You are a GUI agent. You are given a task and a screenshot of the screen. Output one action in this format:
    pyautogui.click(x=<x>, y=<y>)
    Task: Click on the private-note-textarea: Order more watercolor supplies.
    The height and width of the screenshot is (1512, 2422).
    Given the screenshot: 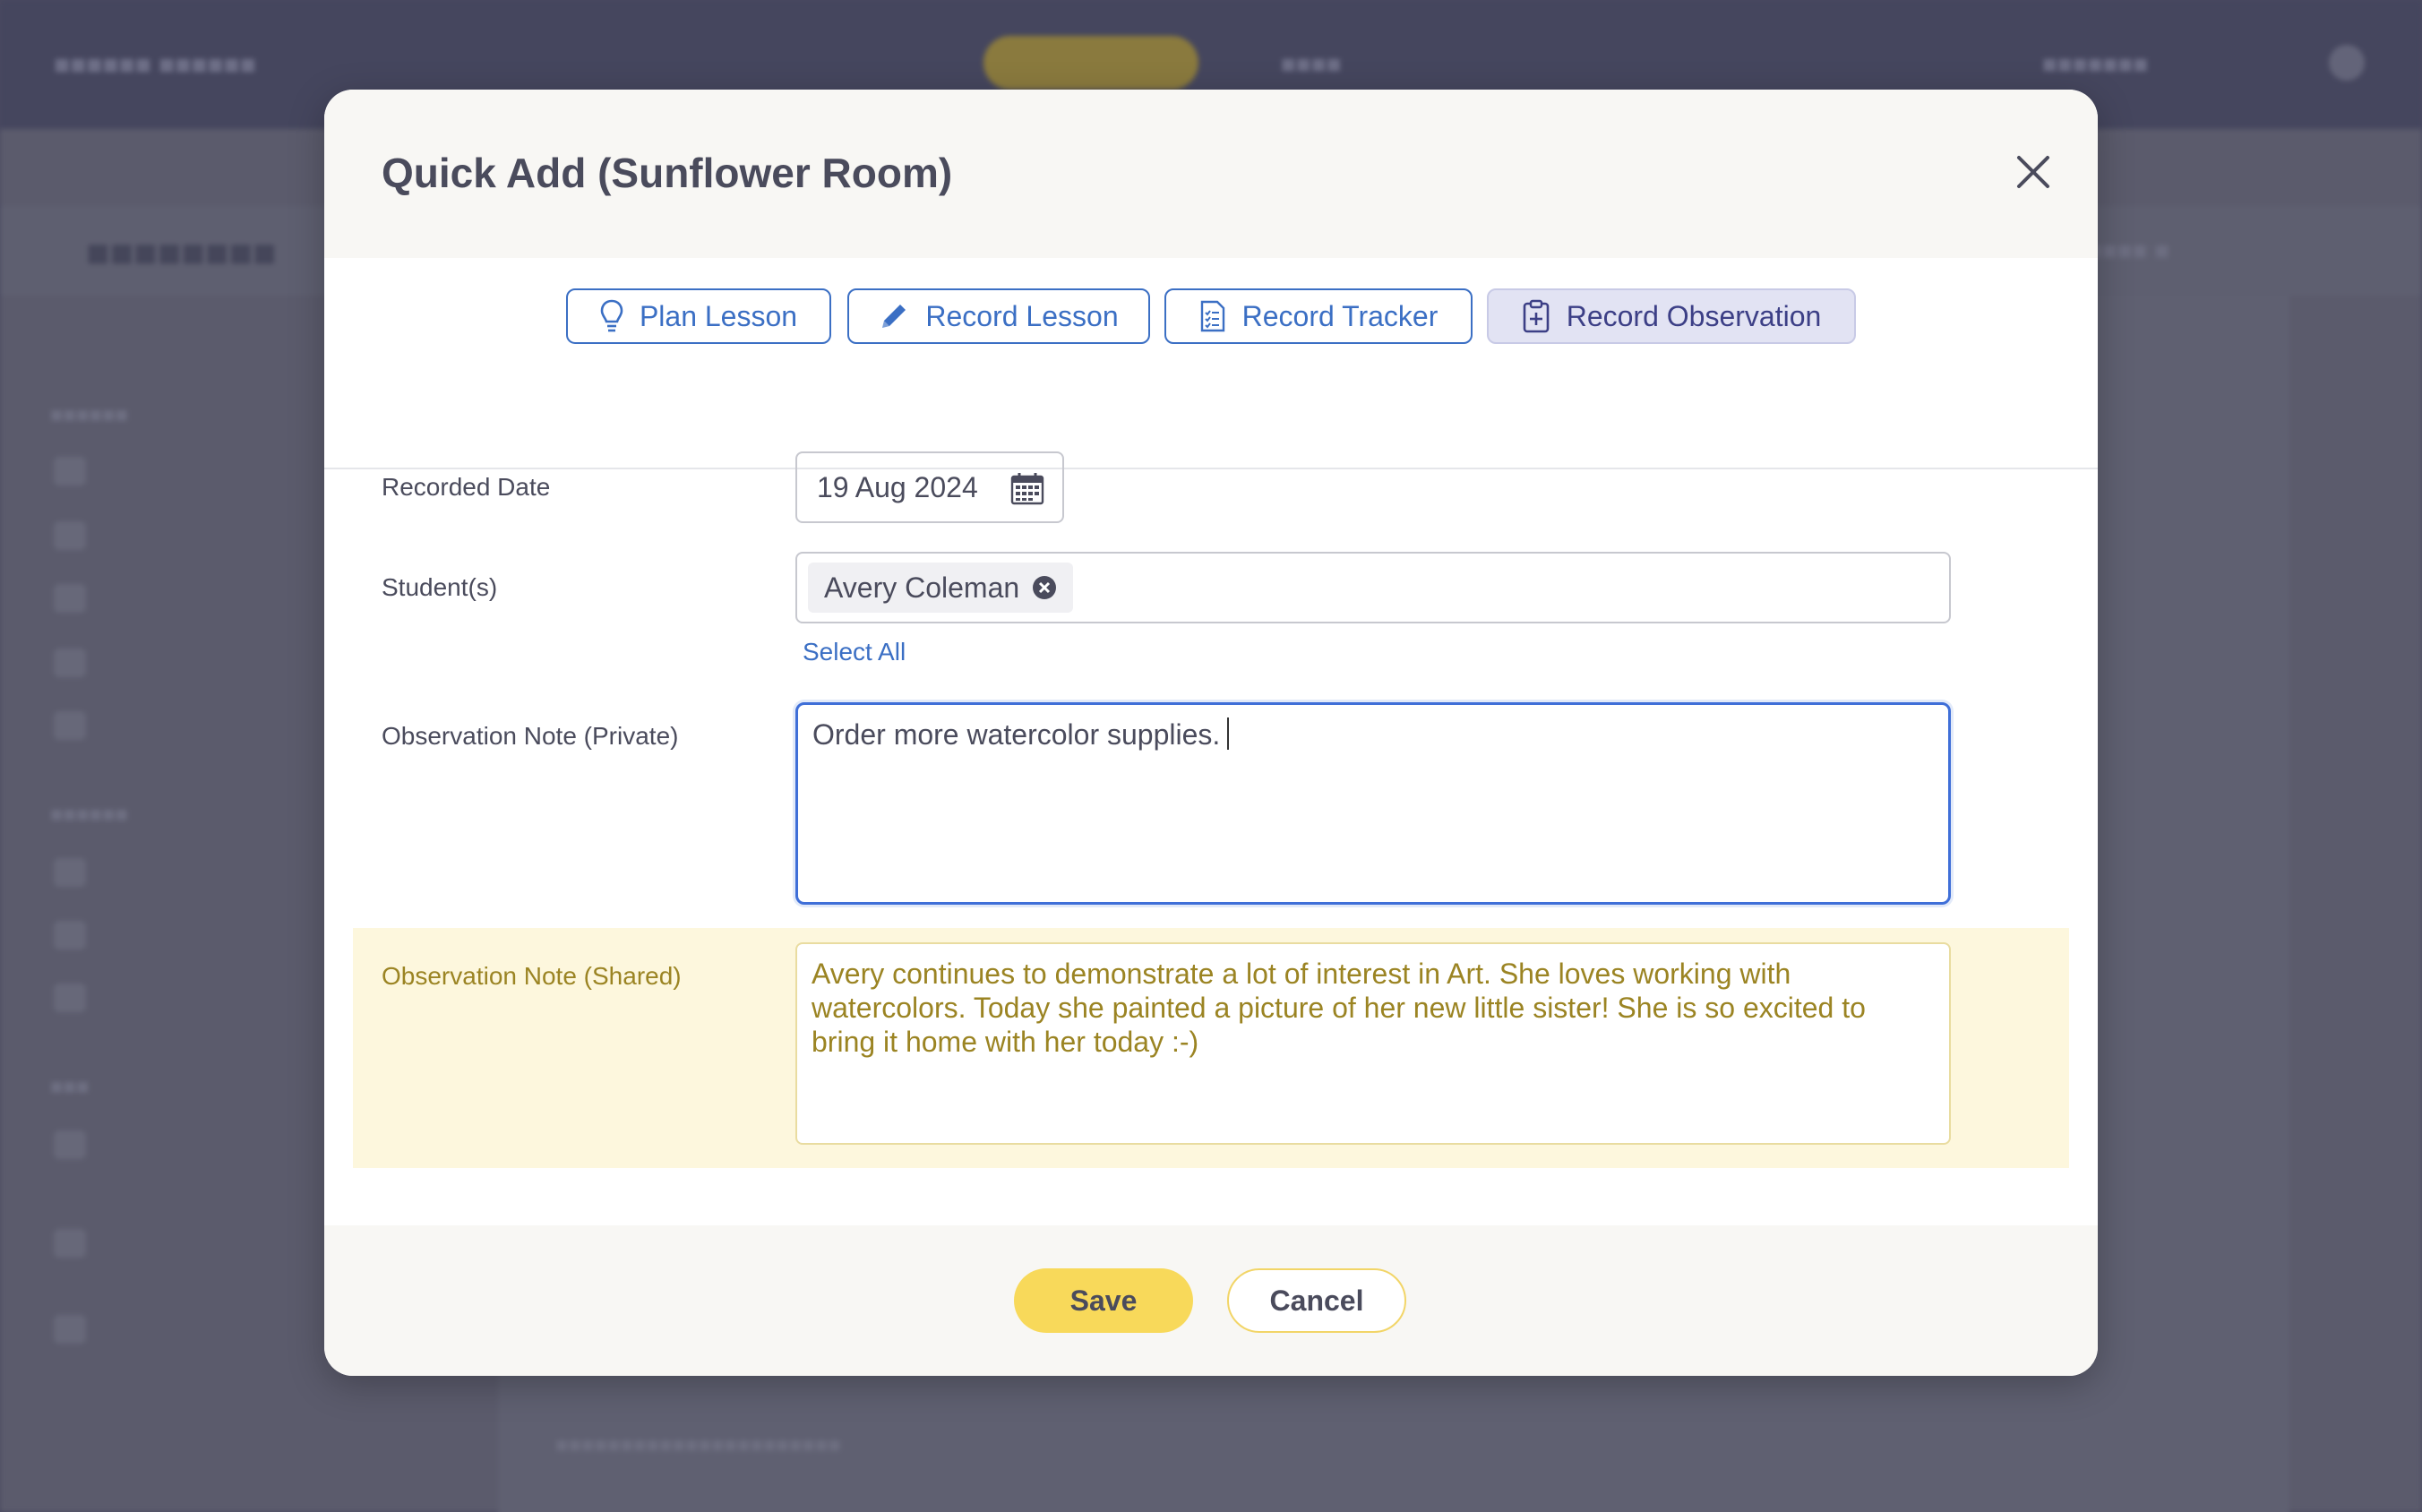 What is the action you would take?
    pyautogui.click(x=1373, y=804)
    